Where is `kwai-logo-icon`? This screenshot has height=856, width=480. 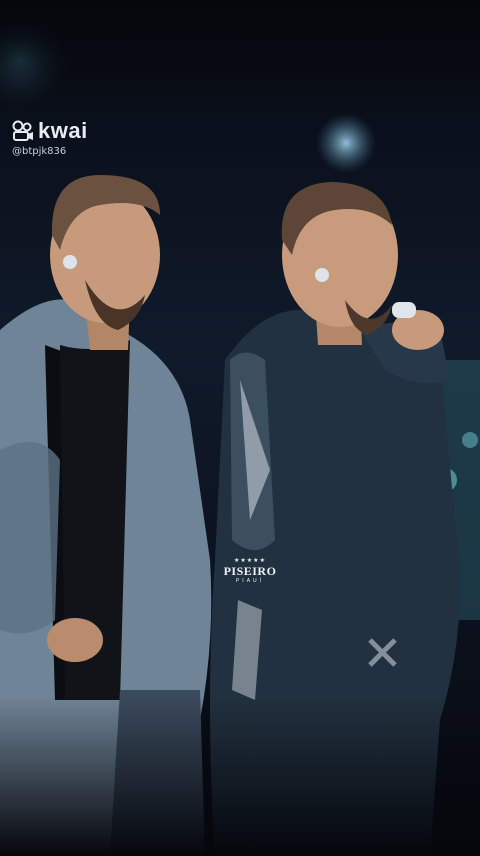 kwai-logo-icon is located at coordinates (22, 130).